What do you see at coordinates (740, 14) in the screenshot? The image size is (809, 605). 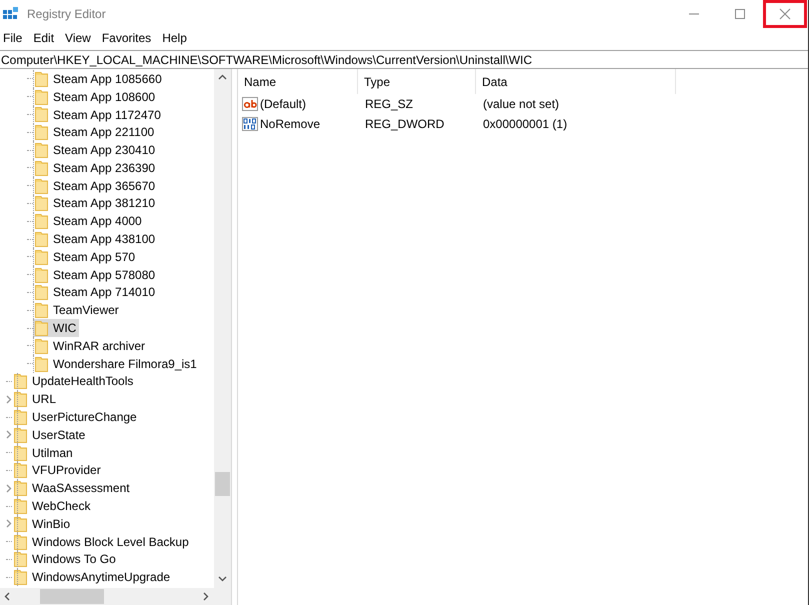 I see `maximize-icon` at bounding box center [740, 14].